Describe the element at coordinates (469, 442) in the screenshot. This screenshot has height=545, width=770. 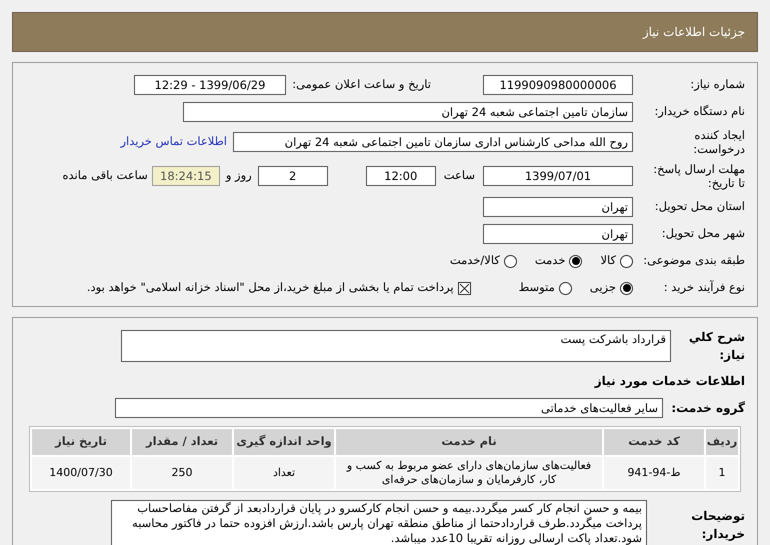
I see `column-header: نام خدمت` at that location.